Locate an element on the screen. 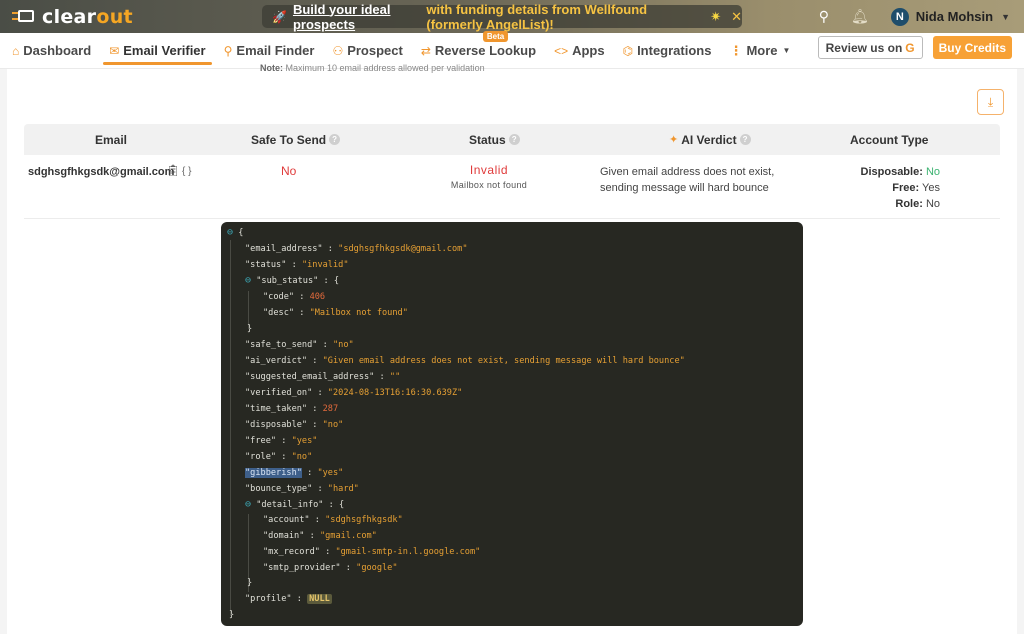  json-line: "account" : "sdghsgfhkgsdk" is located at coordinates (333, 520).